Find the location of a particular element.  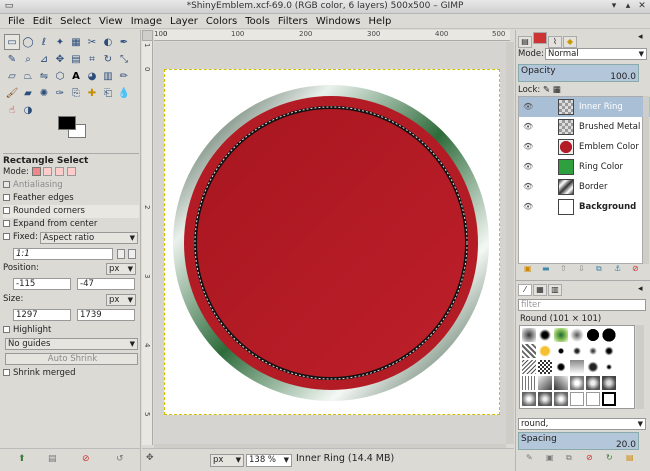

new-group-icon: ▬ is located at coordinates (546, 268).